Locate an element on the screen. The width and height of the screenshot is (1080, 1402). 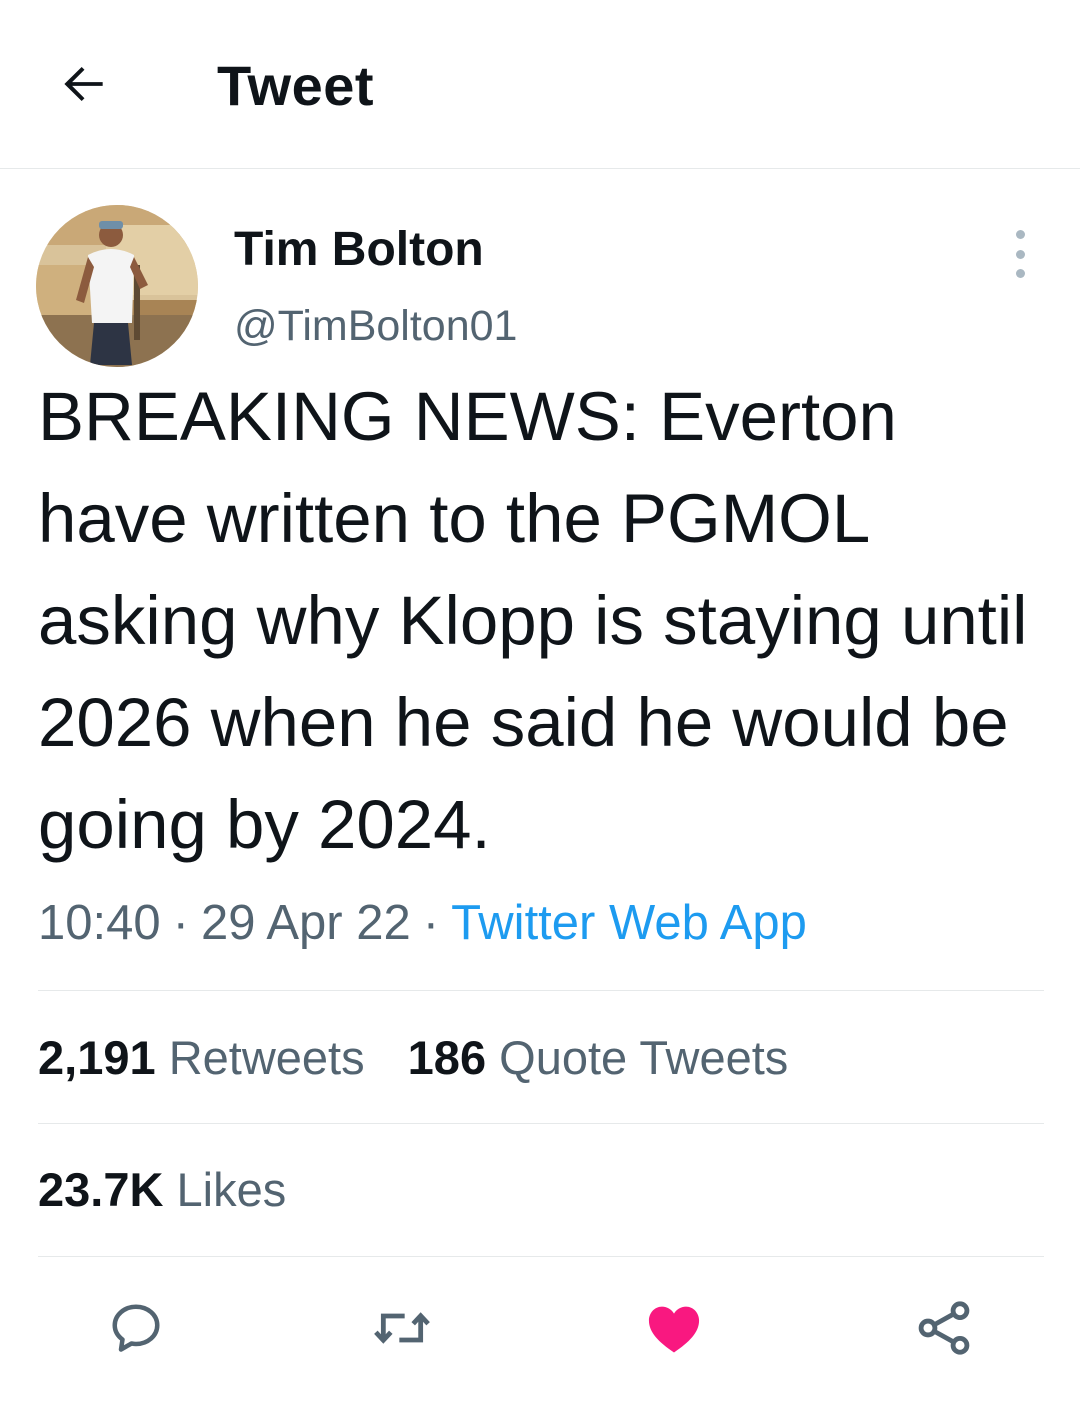
back-button is located at coordinates (84, 84).